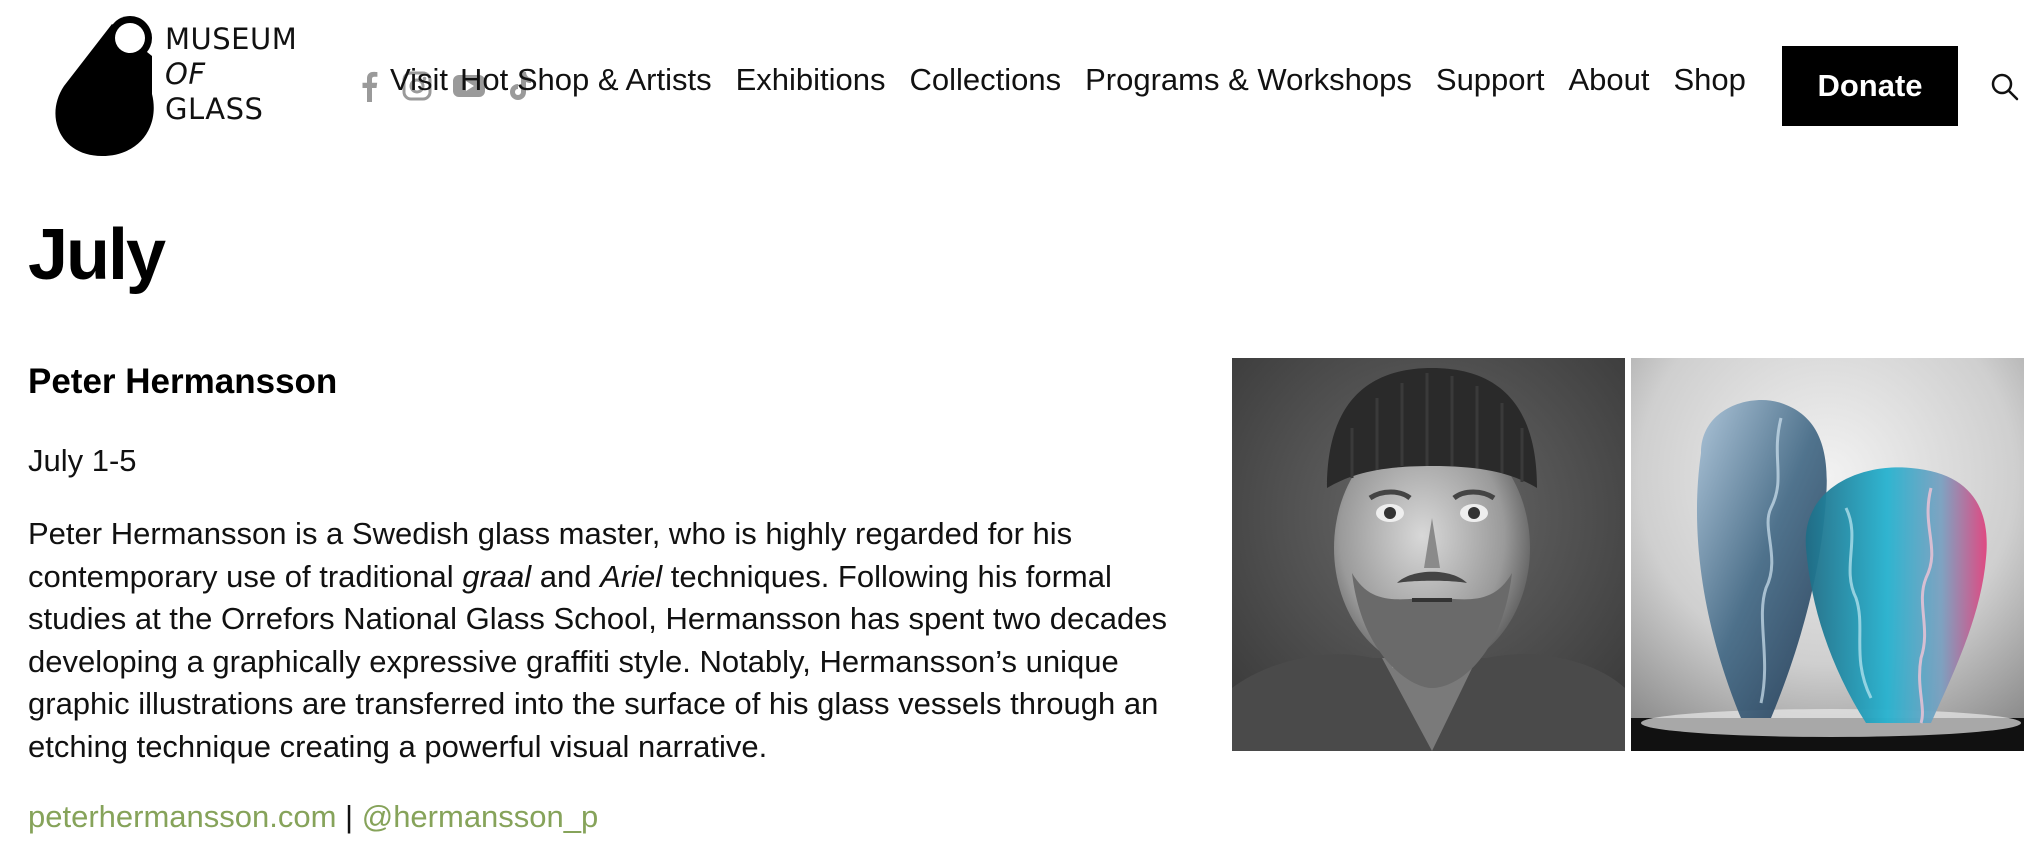  I want to click on bio-text-2: and, so click(566, 576).